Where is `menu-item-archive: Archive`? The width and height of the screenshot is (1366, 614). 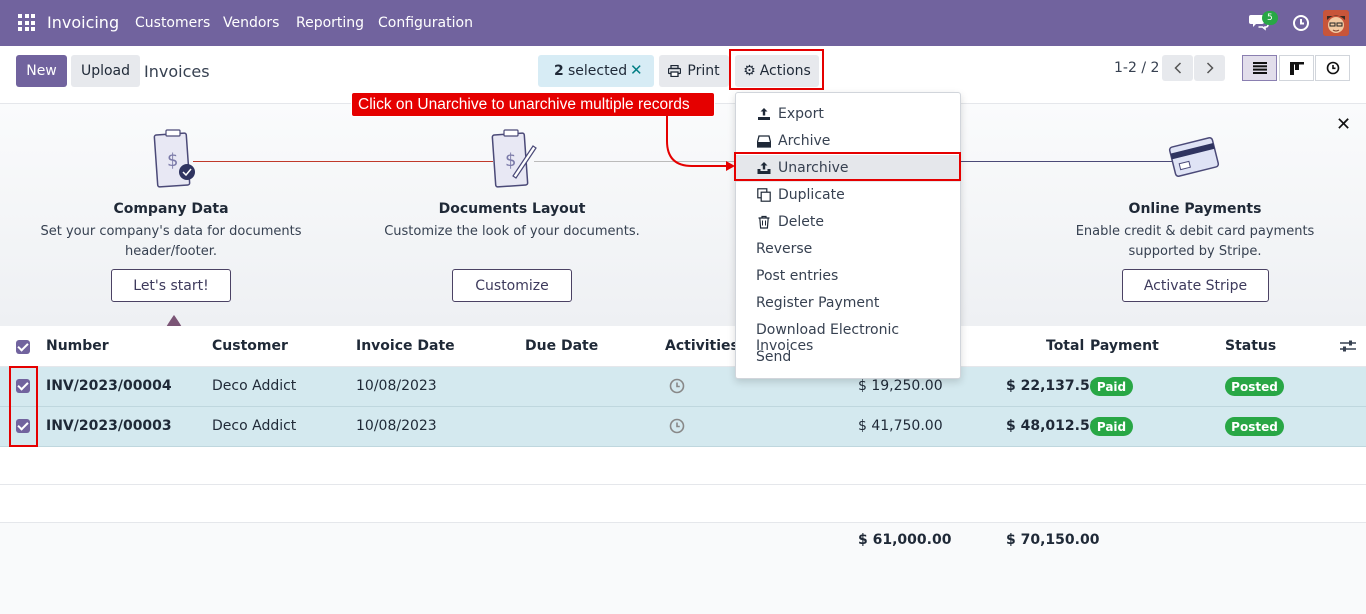 menu-item-archive: Archive is located at coordinates (848, 141).